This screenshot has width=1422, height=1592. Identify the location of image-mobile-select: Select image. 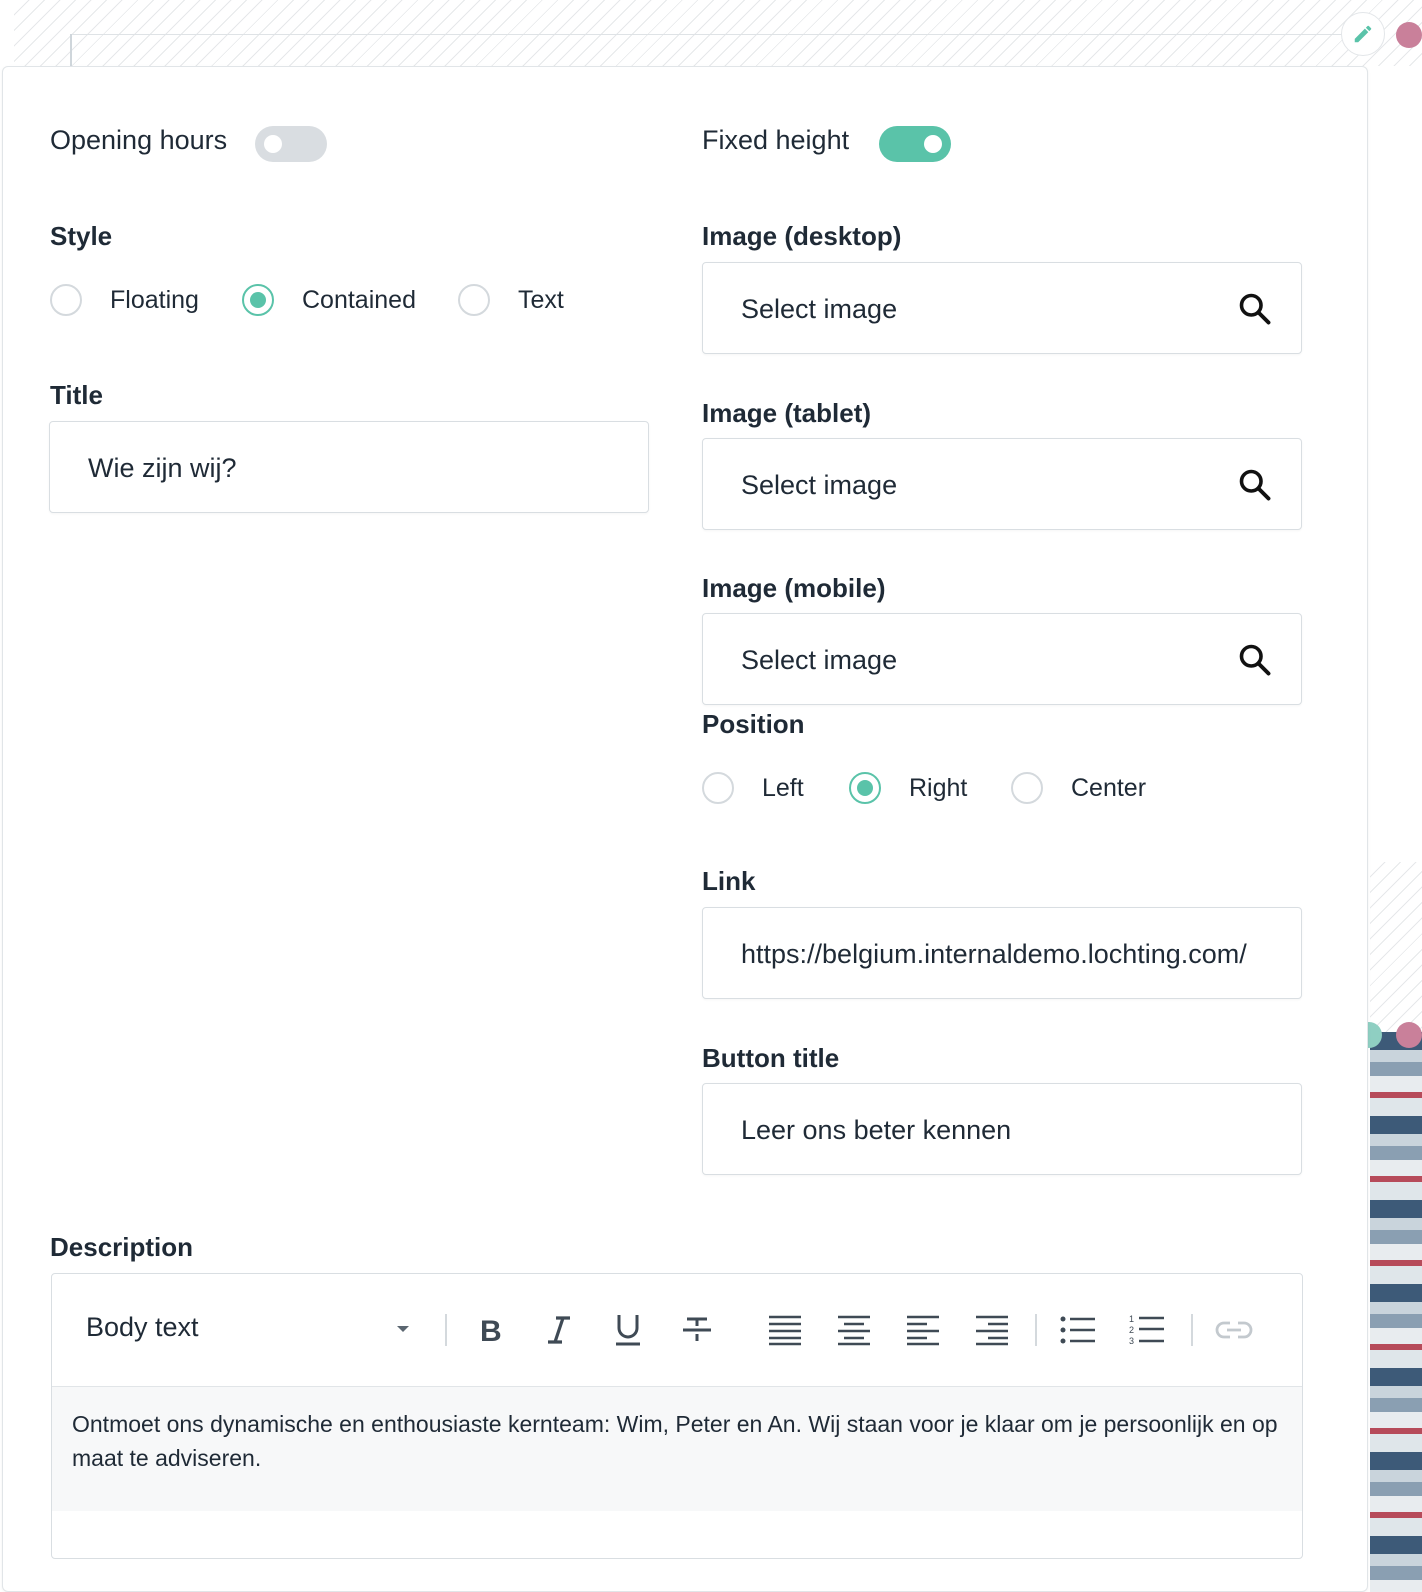
(1002, 659).